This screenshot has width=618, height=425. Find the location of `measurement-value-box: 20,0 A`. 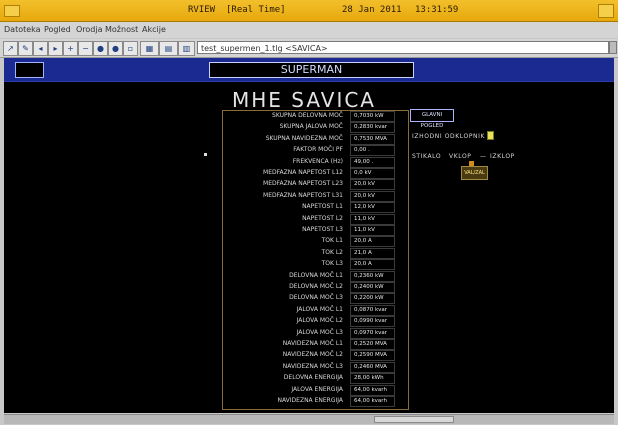

measurement-value-box: 20,0 A is located at coordinates (372, 241).